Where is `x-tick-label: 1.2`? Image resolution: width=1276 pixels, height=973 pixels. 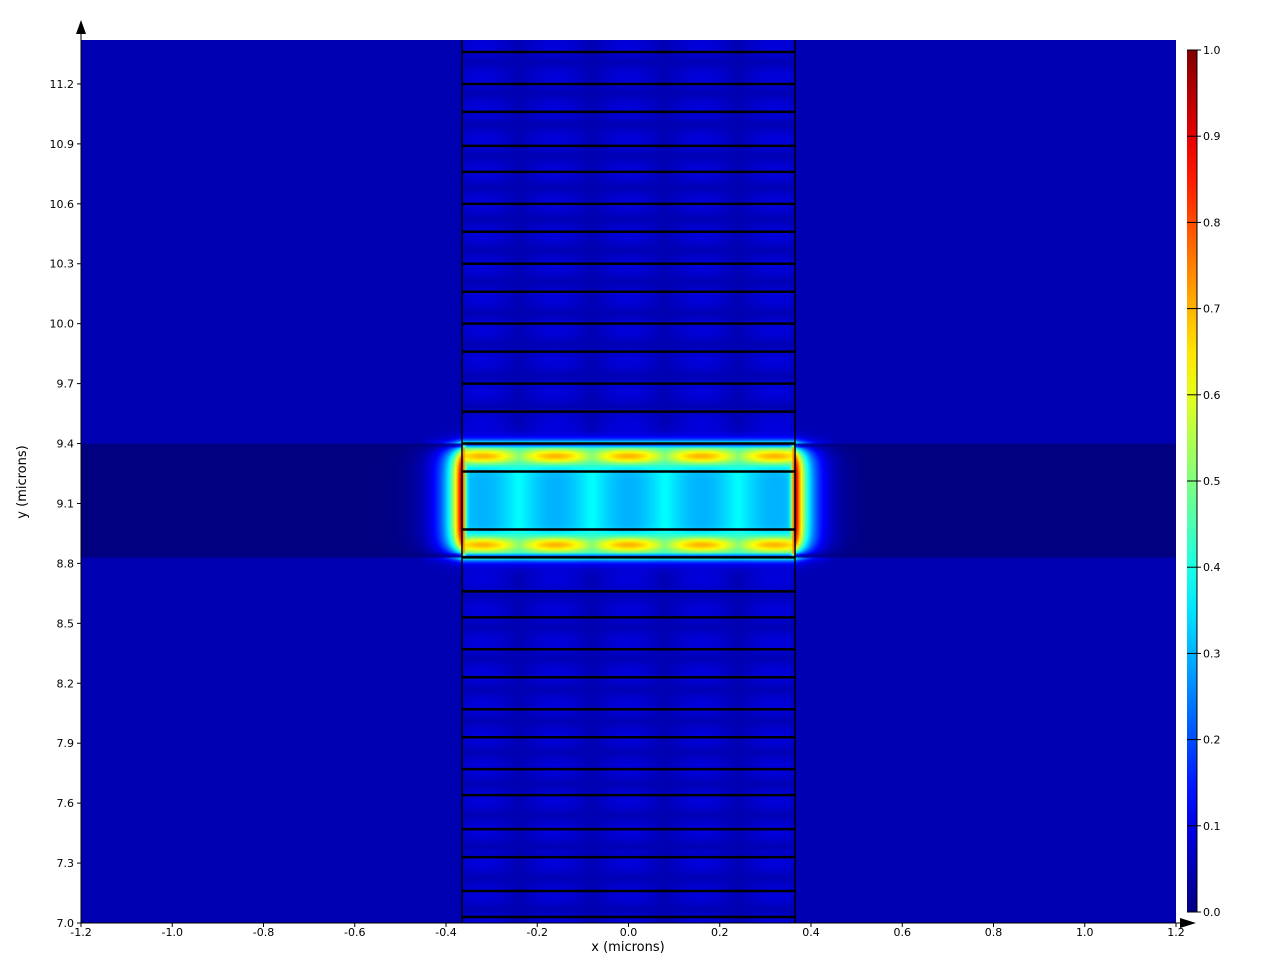 x-tick-label: 1.2 is located at coordinates (1176, 932).